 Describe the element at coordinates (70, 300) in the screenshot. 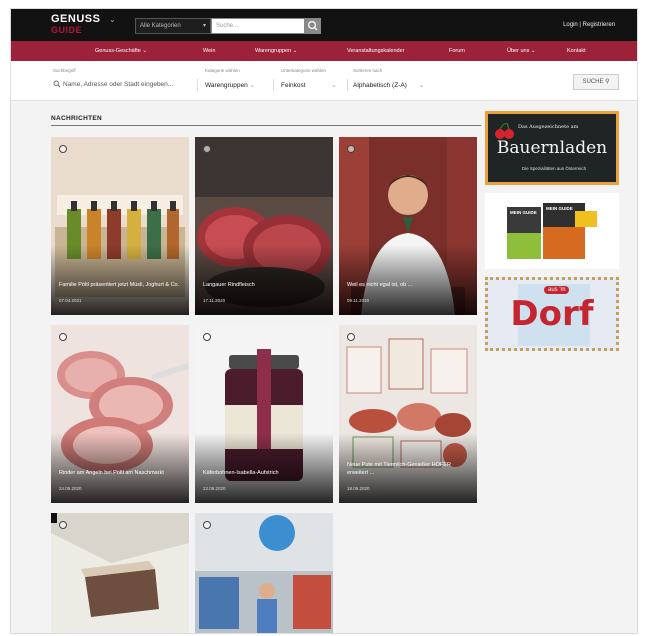

I see `news-card-date: 07.04.2021` at that location.